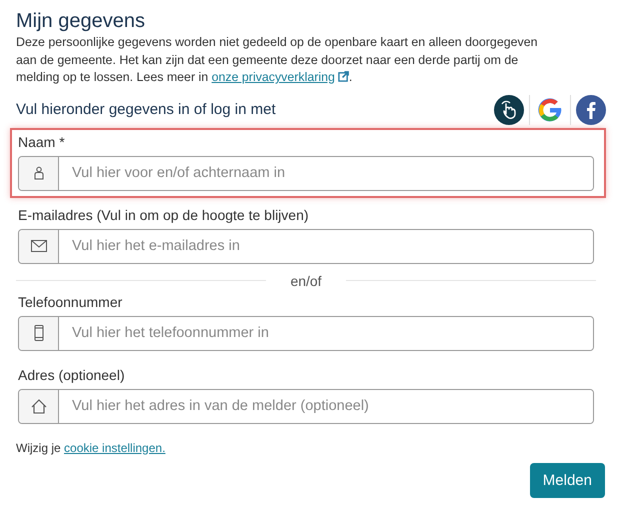 Image resolution: width=621 pixels, height=520 pixels. Describe the element at coordinates (42, 141) in the screenshot. I see `field-label: Naam *` at that location.